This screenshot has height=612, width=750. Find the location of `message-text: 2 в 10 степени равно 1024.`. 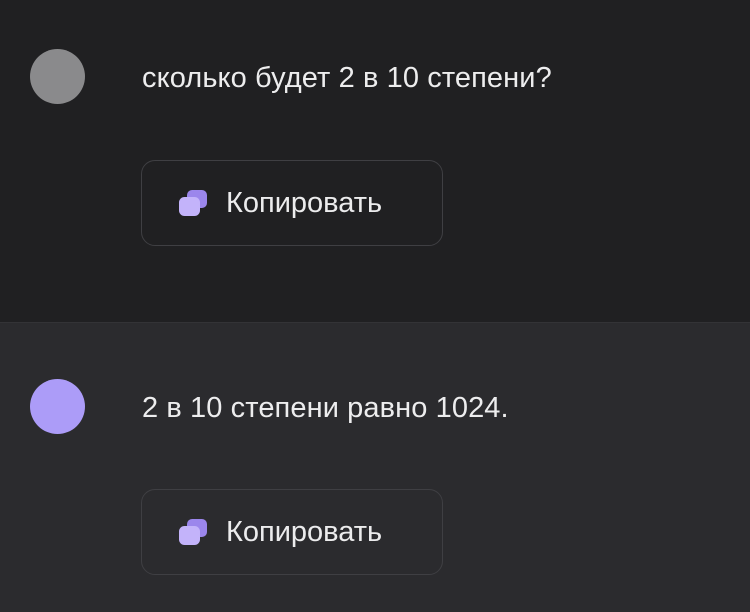

message-text: 2 в 10 степени равно 1024. is located at coordinates (325, 408).